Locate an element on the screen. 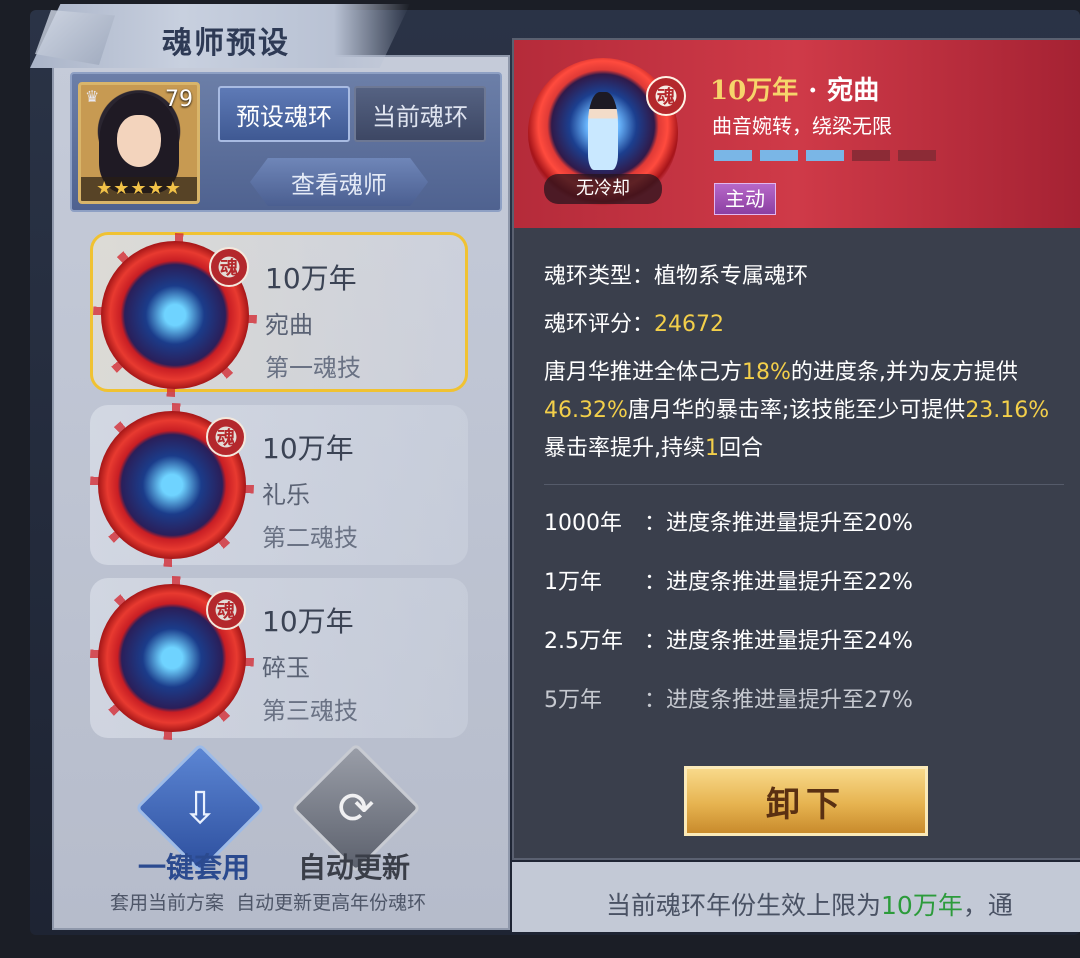 Image resolution: width=1080 pixels, height=958 pixels. divider is located at coordinates (804, 484).